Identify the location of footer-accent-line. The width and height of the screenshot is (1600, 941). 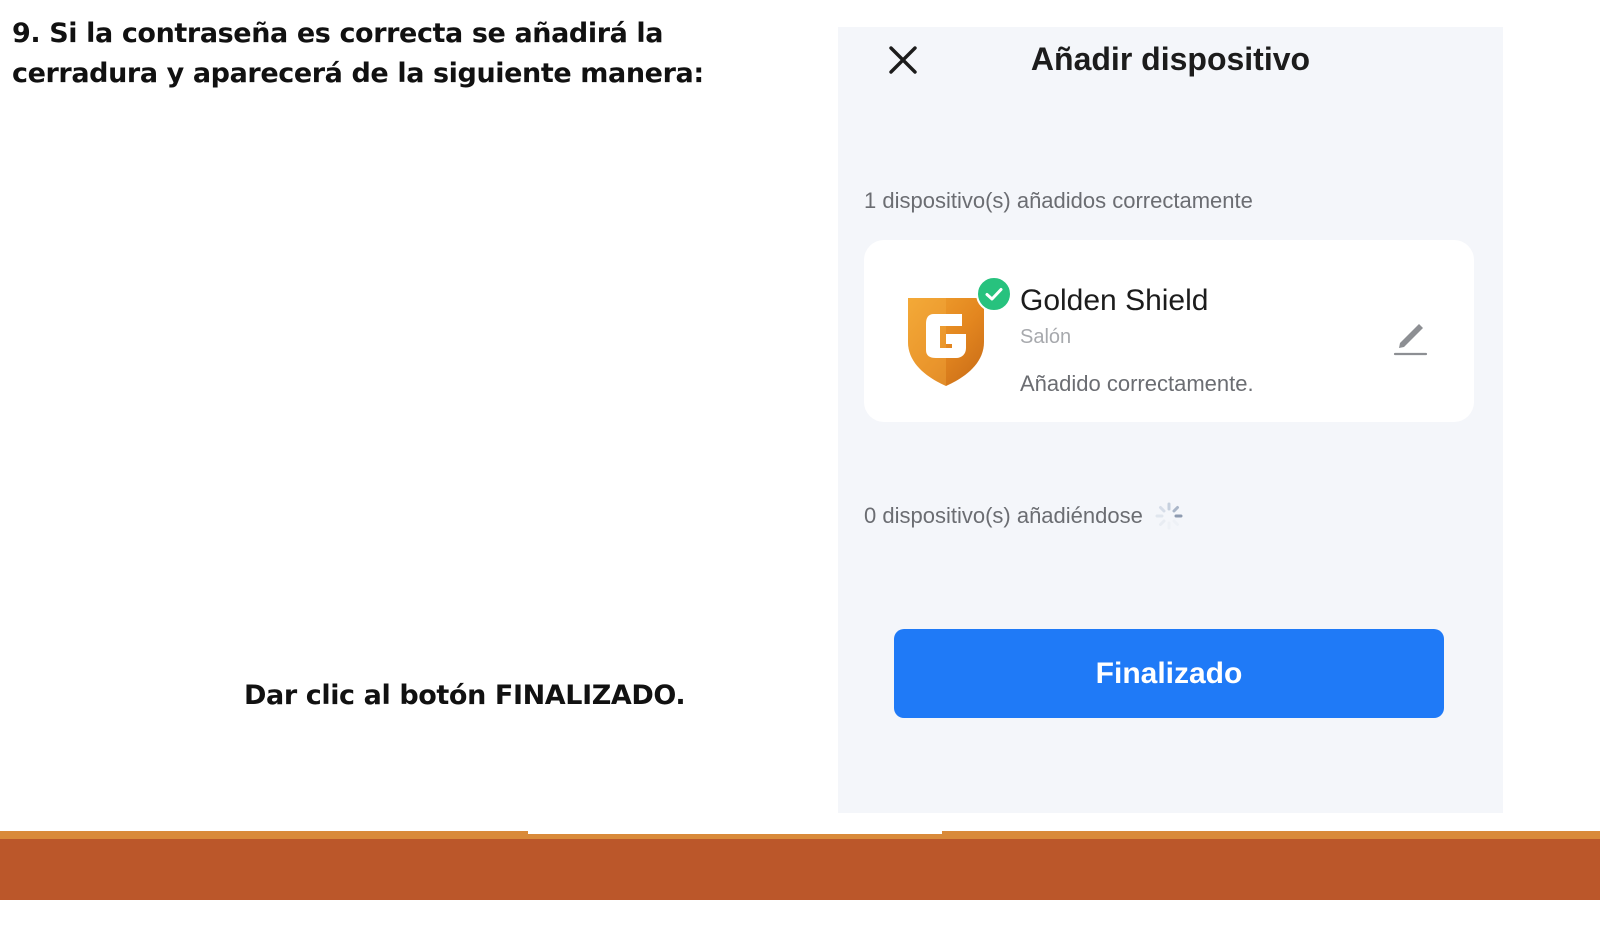
(264, 835).